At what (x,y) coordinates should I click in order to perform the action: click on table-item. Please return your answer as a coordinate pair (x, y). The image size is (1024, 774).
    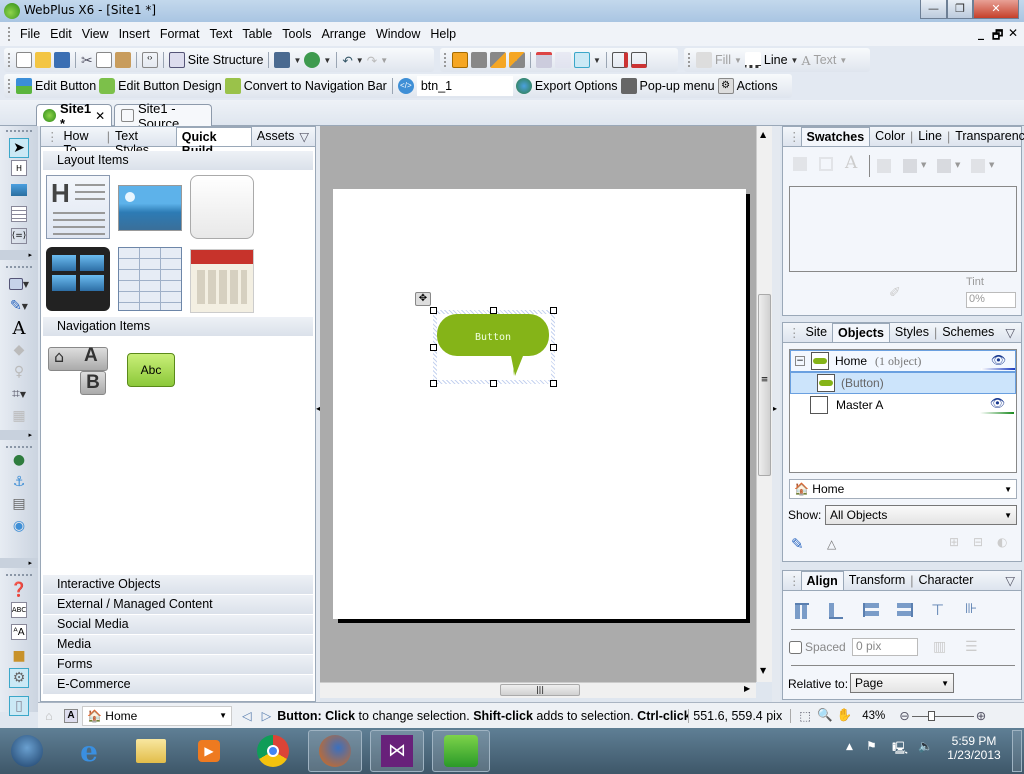
    Looking at the image, I should click on (150, 279).